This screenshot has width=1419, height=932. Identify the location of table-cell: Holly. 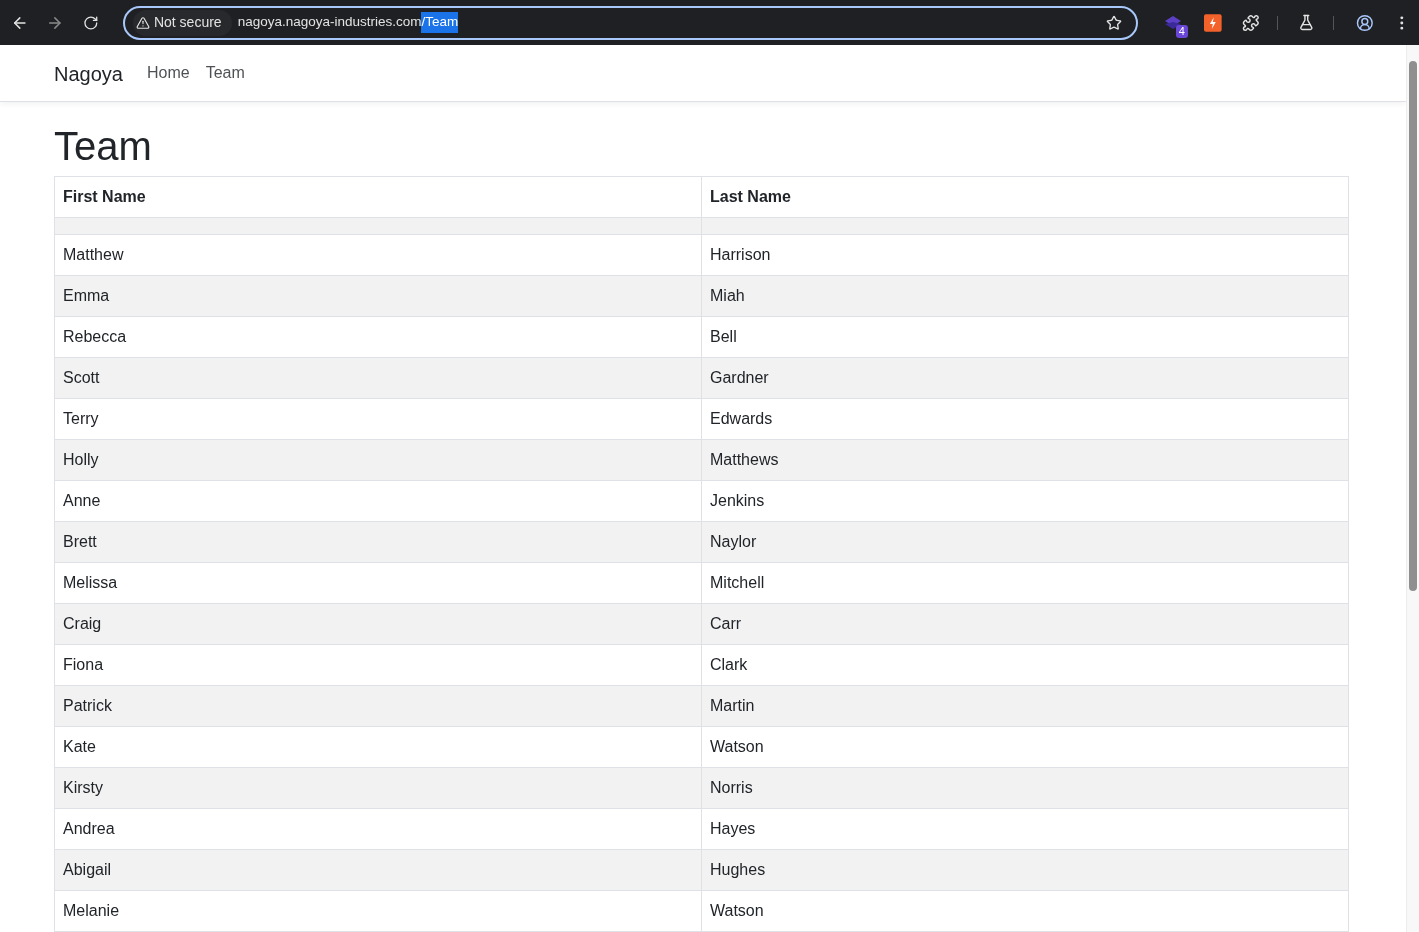
(378, 460).